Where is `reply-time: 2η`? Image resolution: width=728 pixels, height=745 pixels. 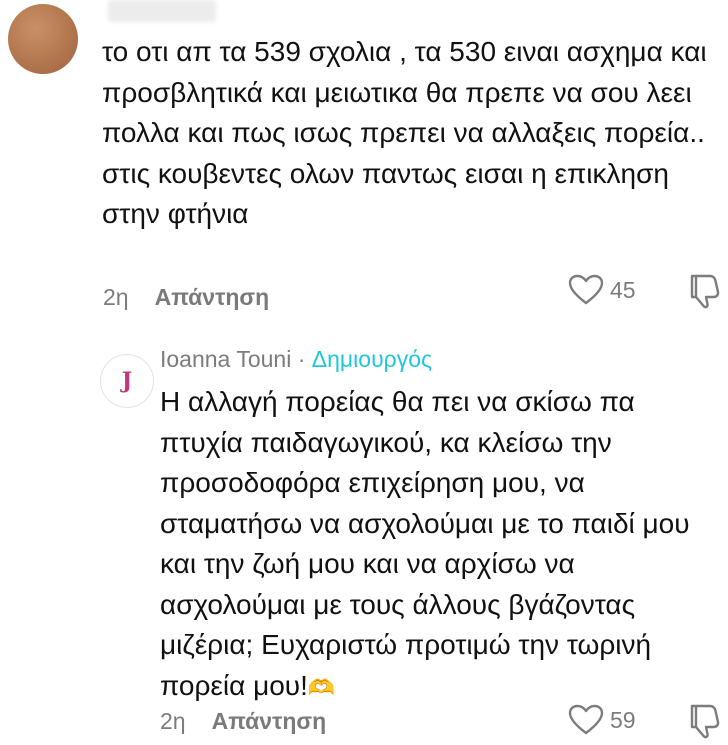 reply-time: 2η is located at coordinates (173, 721).